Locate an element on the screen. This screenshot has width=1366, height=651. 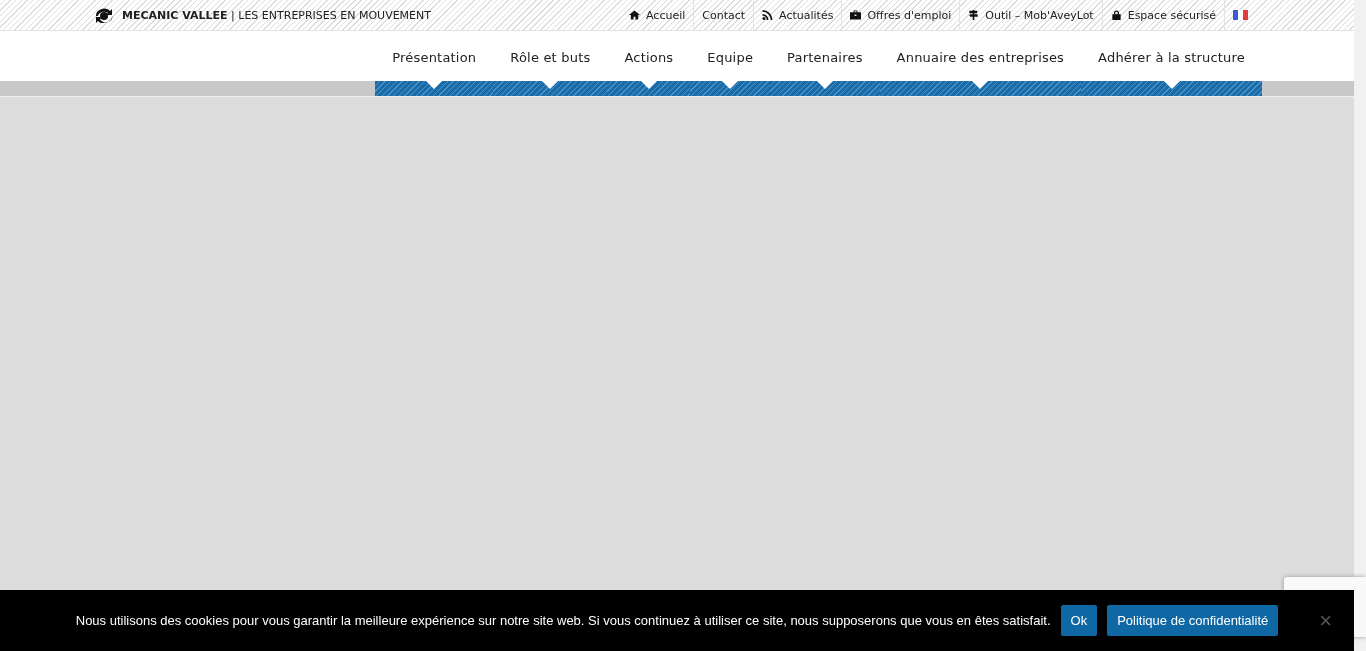
menu-item: Actions is located at coordinates (649, 56).